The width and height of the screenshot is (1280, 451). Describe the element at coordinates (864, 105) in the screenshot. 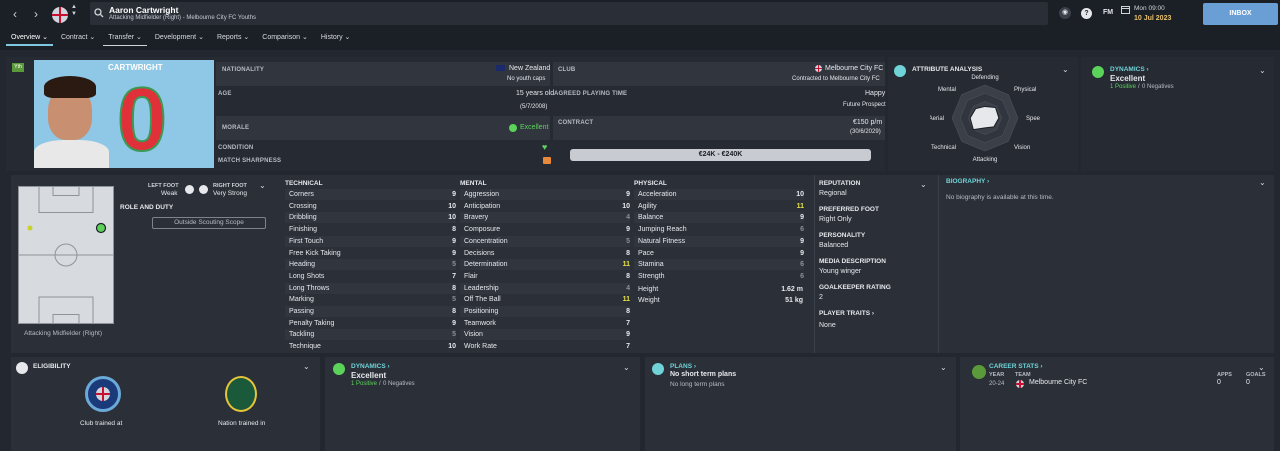

I see `playing-time-sub: Future Prospect` at that location.